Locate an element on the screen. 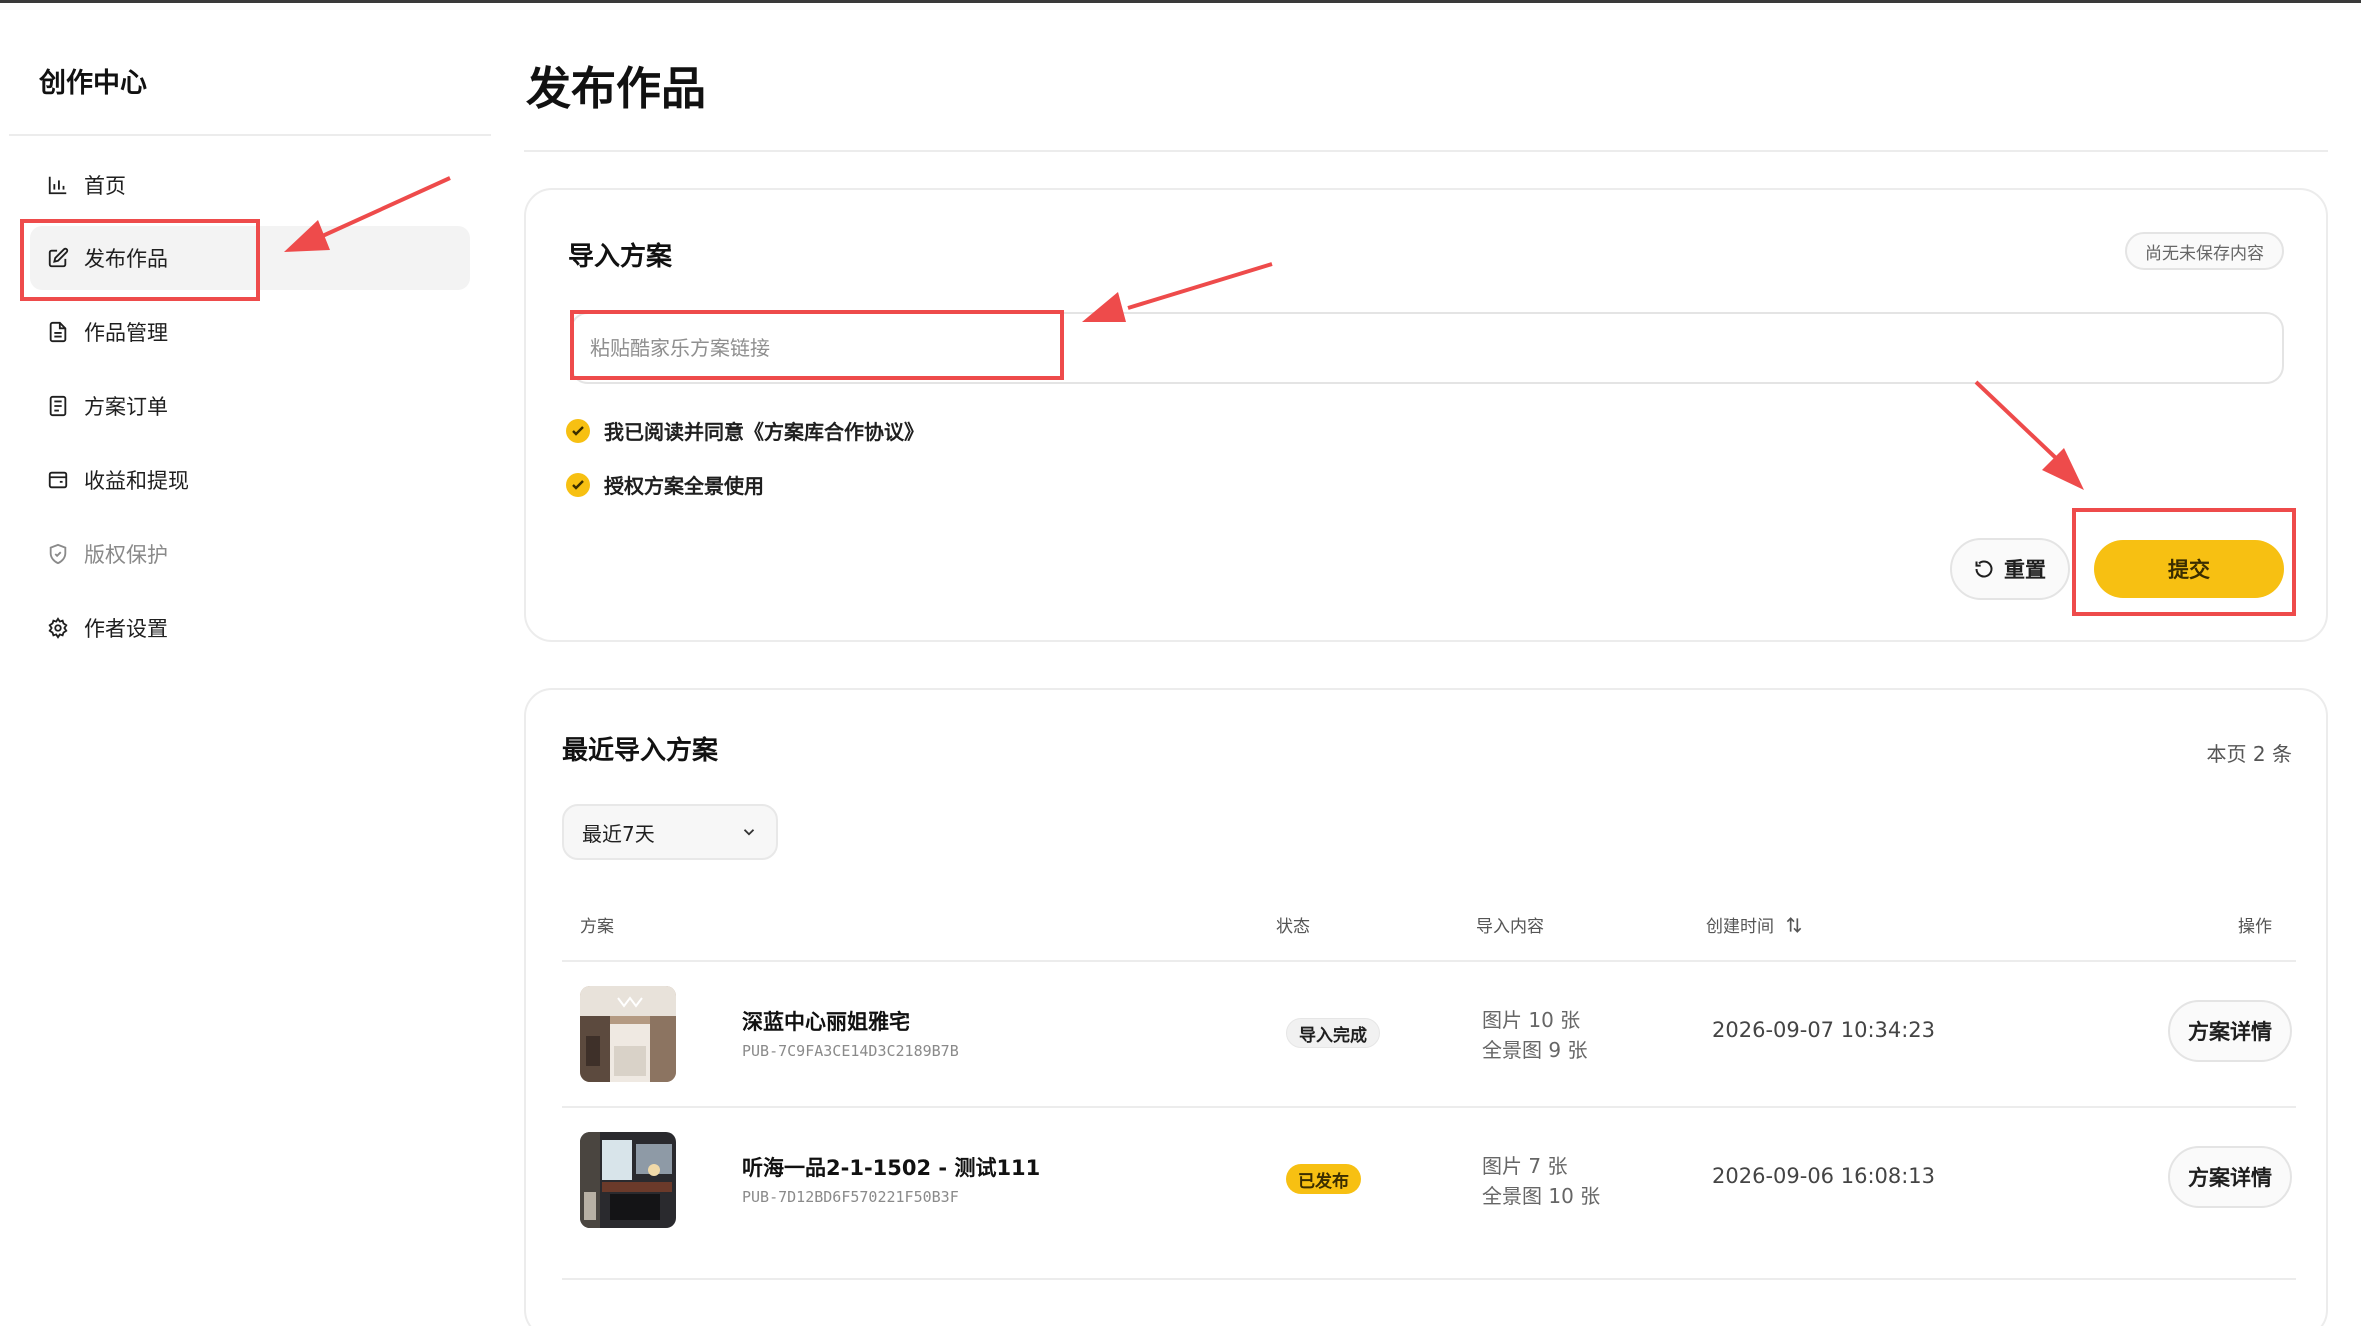 The width and height of the screenshot is (2361, 1326). page-count: 本页 2 条 is located at coordinates (2249, 754).